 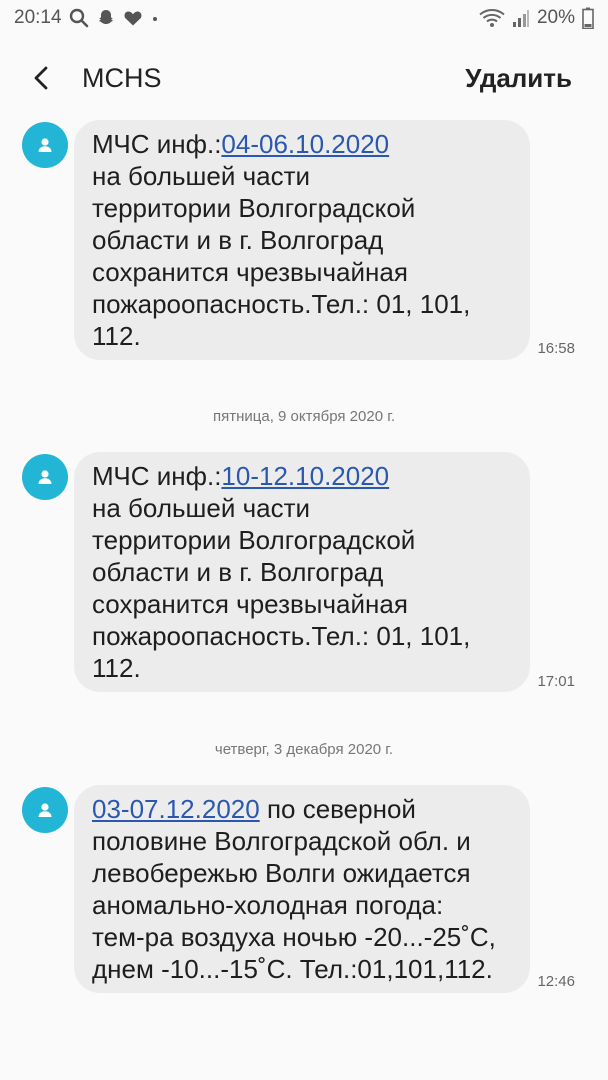 What do you see at coordinates (588, 18) in the screenshot?
I see `battery-icon` at bounding box center [588, 18].